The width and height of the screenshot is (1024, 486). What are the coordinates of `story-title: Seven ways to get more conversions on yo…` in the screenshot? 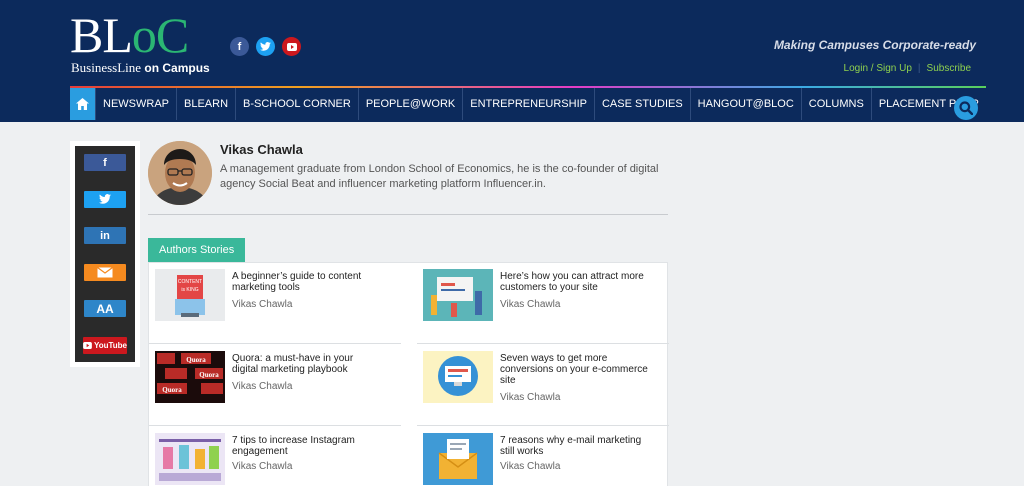 It's located at (575, 369).